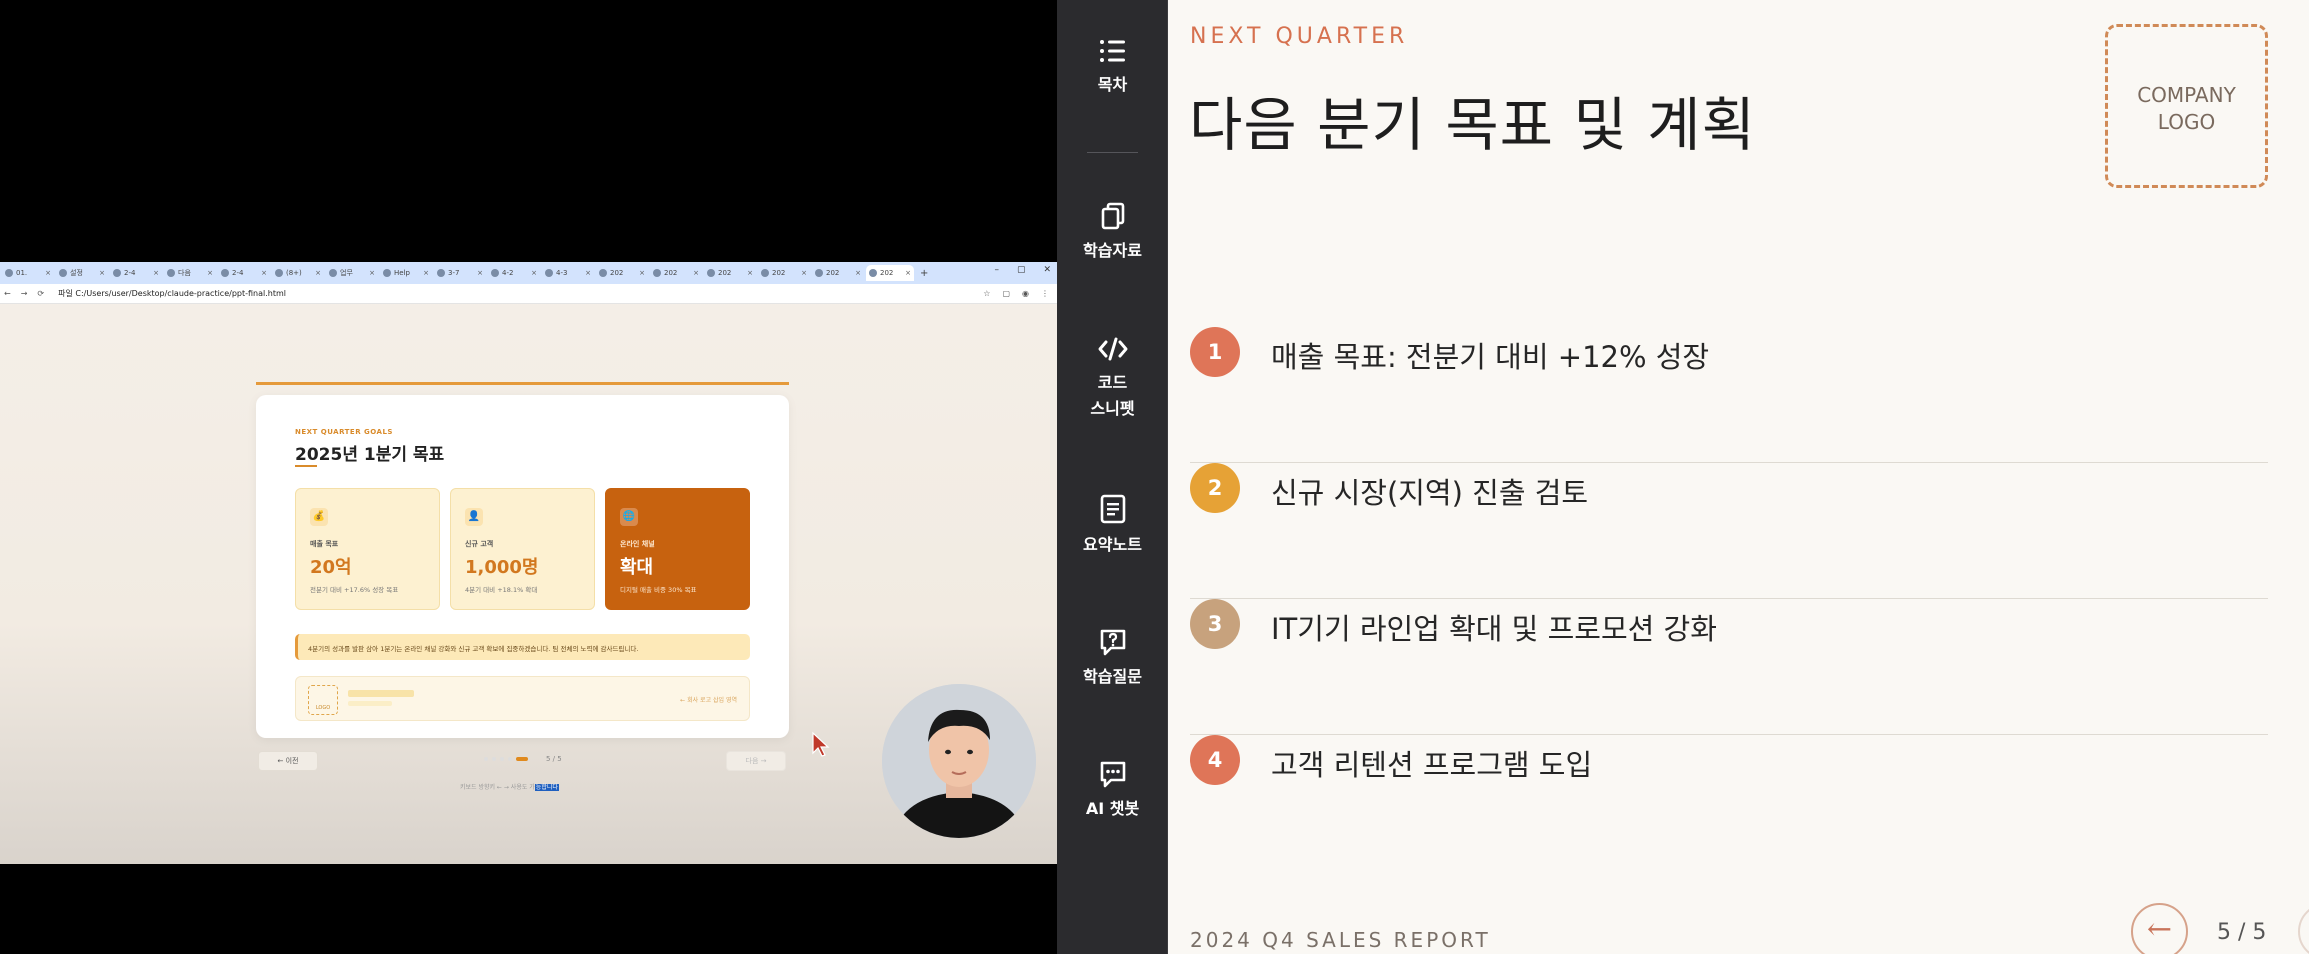 This screenshot has height=954, width=2309. What do you see at coordinates (1215, 624) in the screenshot?
I see `plan-item-number: 3` at bounding box center [1215, 624].